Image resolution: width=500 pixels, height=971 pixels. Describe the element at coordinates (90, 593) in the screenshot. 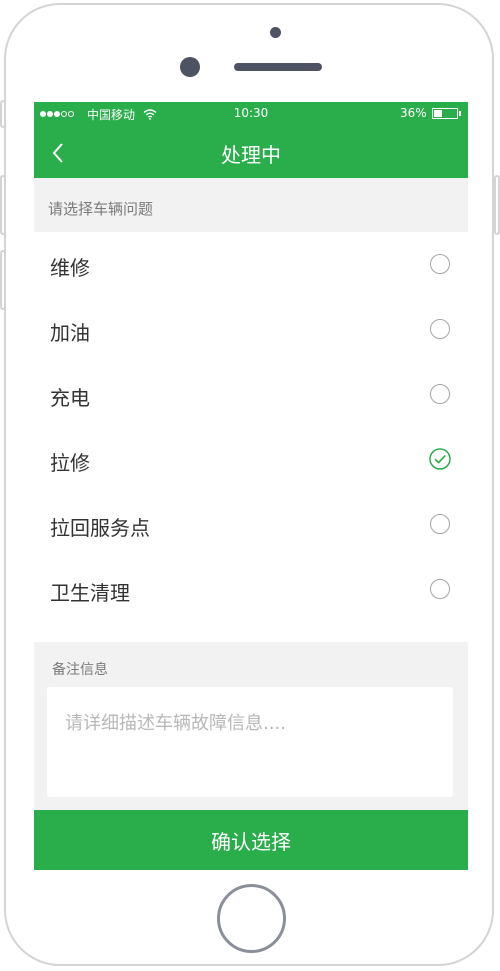

I see `option-label: 卫生清理` at that location.